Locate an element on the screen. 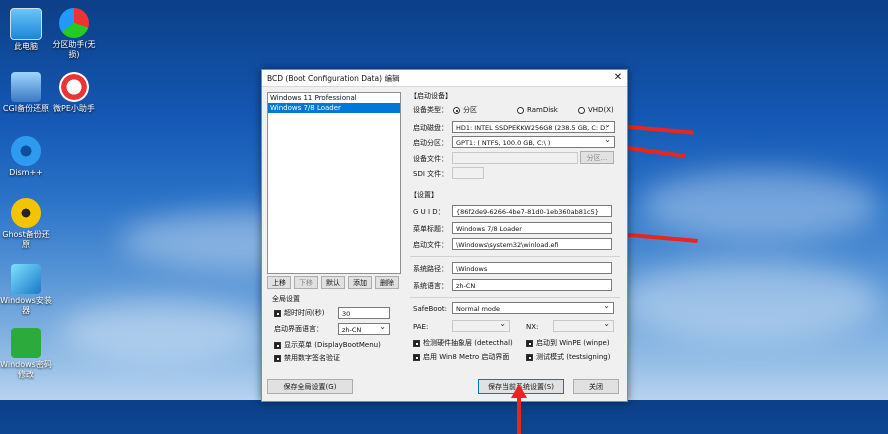  display-menu-checkbox is located at coordinates (277, 345).